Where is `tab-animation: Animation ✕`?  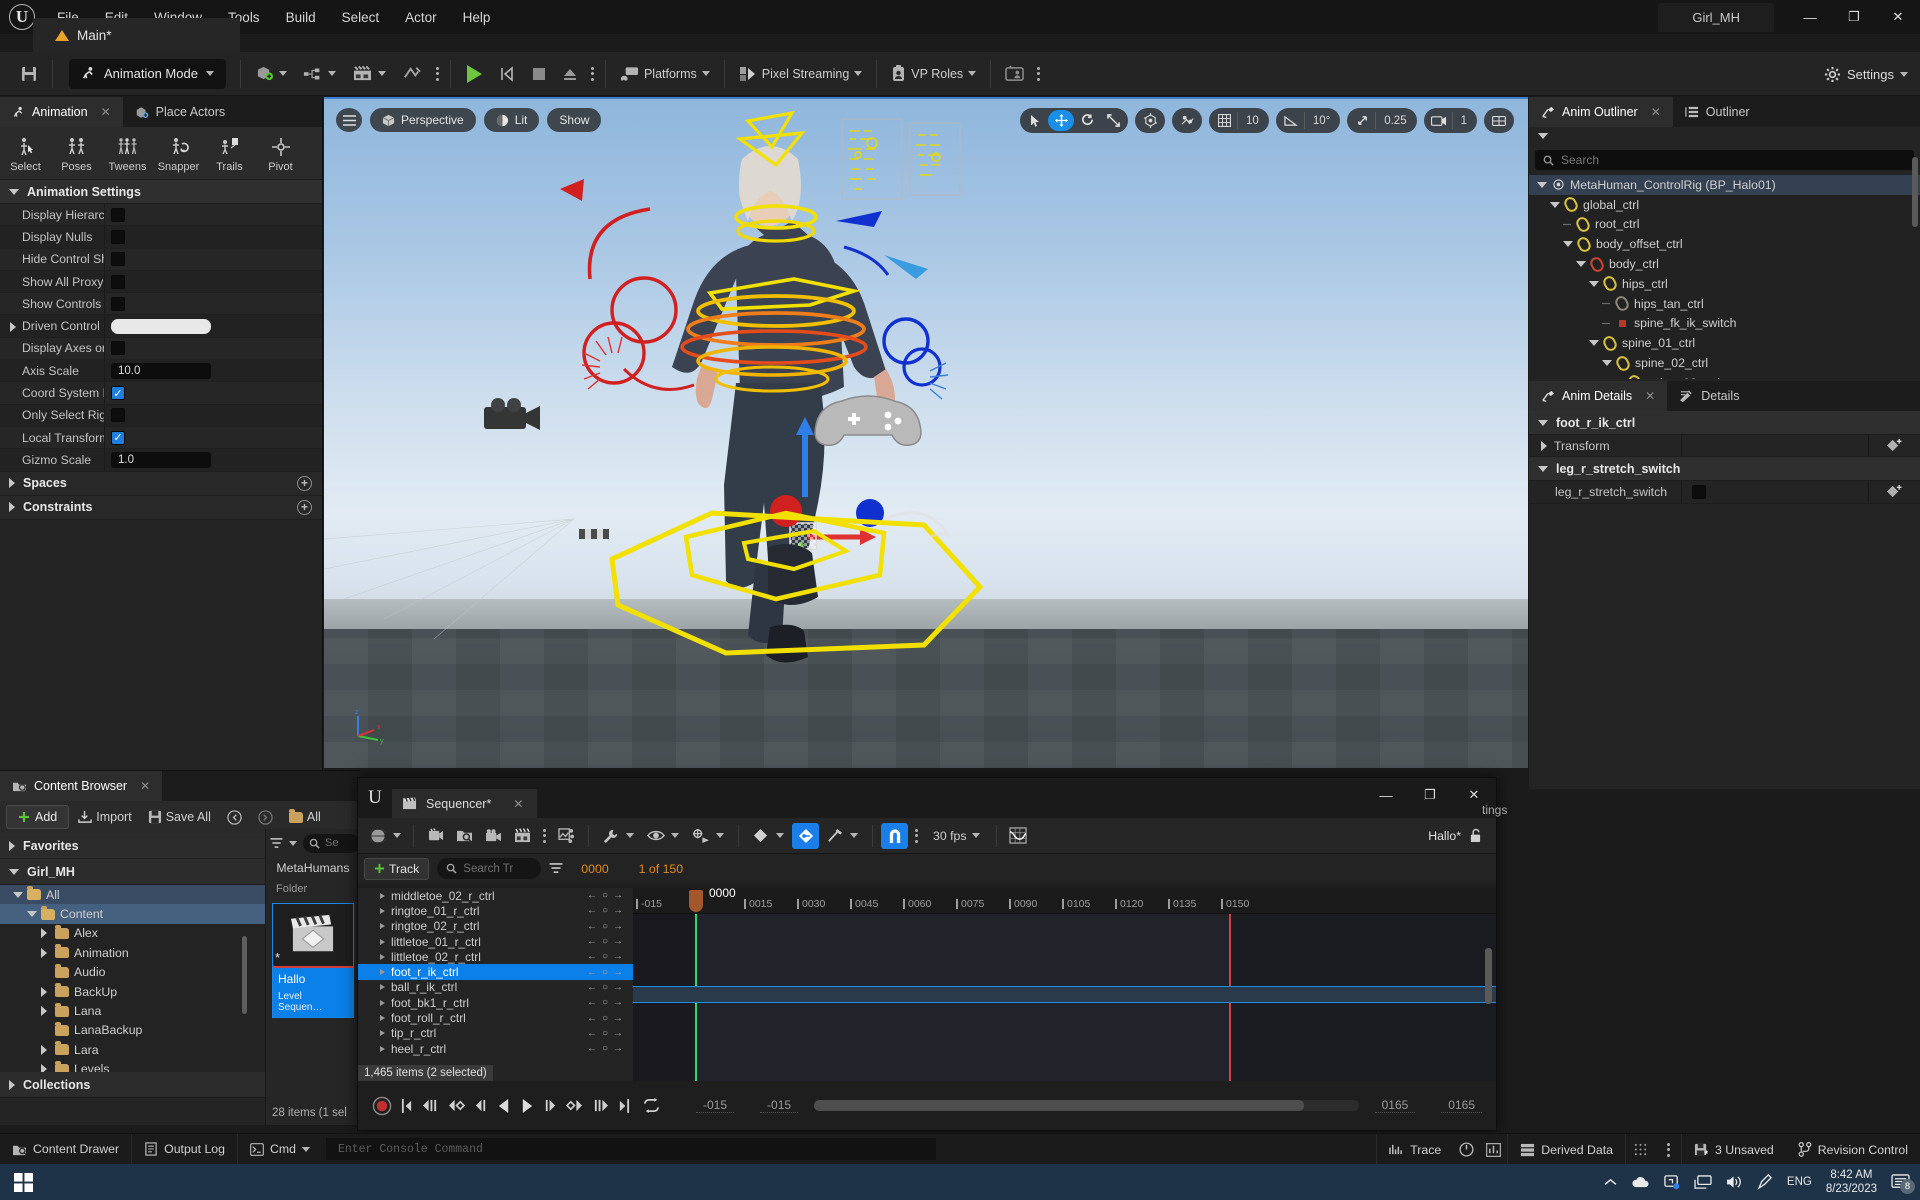
tab-animation: Animation ✕ is located at coordinates (61, 112).